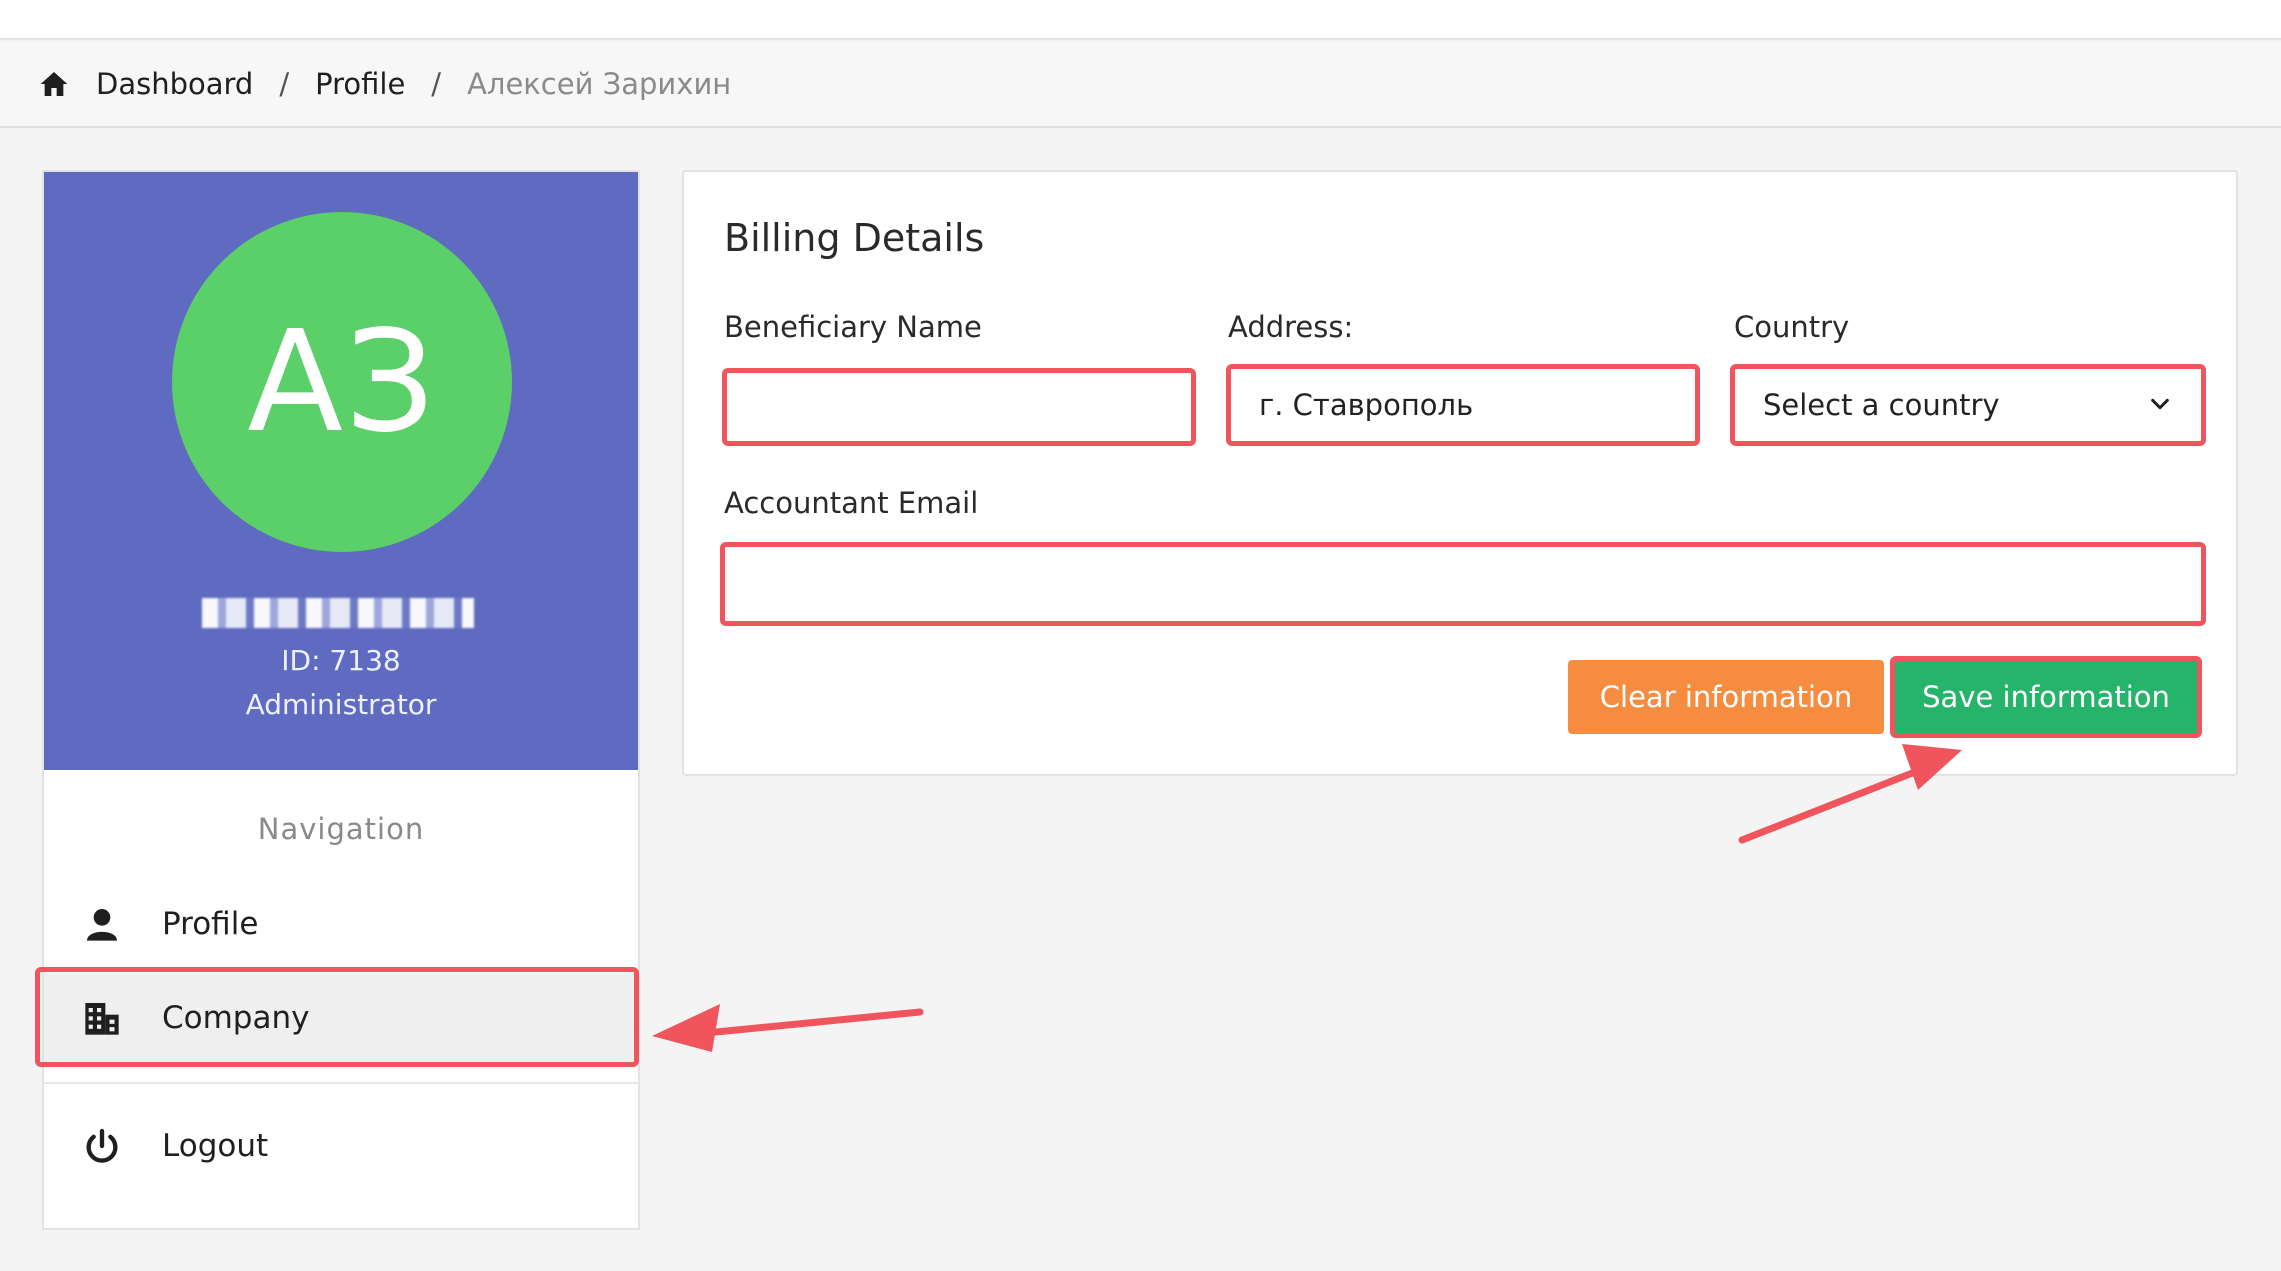  Describe the element at coordinates (102, 1145) in the screenshot. I see `power-icon` at that location.